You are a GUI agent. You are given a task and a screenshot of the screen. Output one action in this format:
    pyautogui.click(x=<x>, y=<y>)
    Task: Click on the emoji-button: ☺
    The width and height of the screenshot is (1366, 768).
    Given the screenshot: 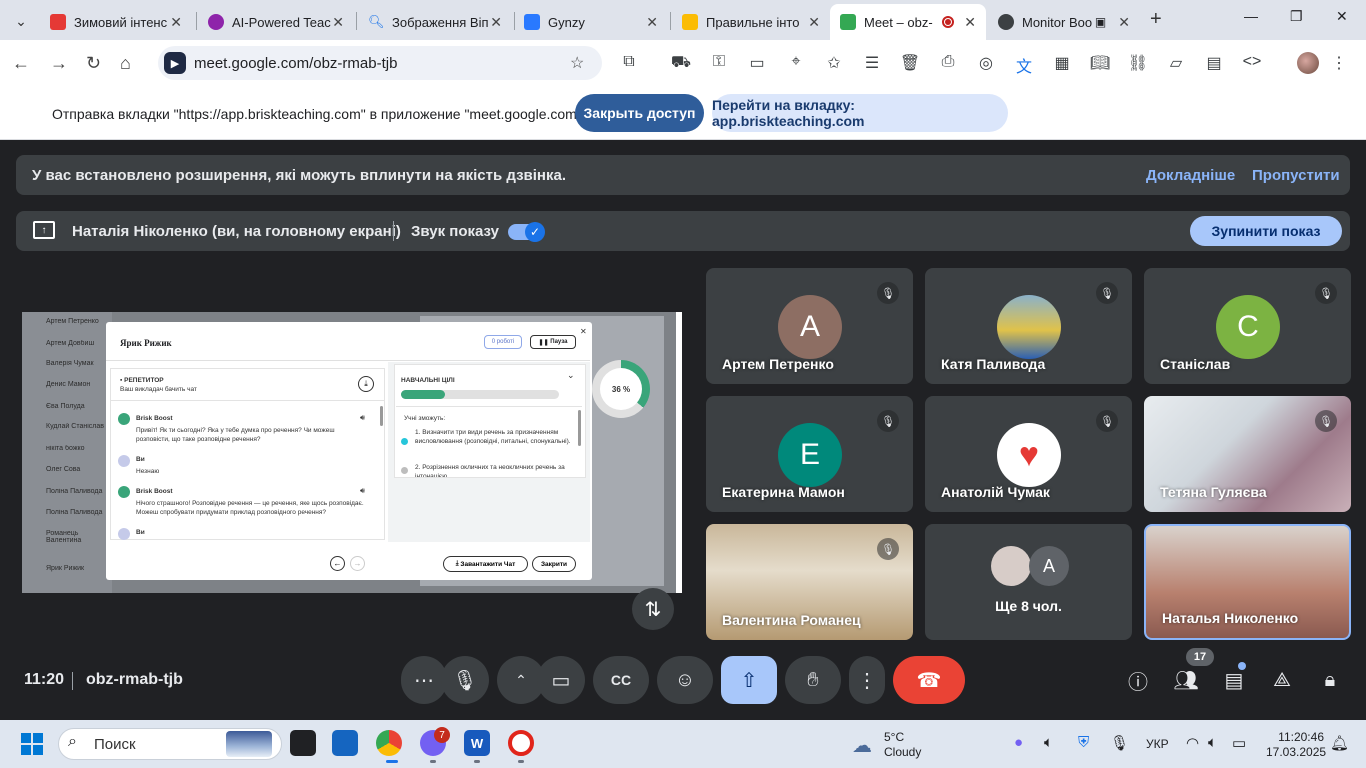 What is the action you would take?
    pyautogui.click(x=685, y=680)
    